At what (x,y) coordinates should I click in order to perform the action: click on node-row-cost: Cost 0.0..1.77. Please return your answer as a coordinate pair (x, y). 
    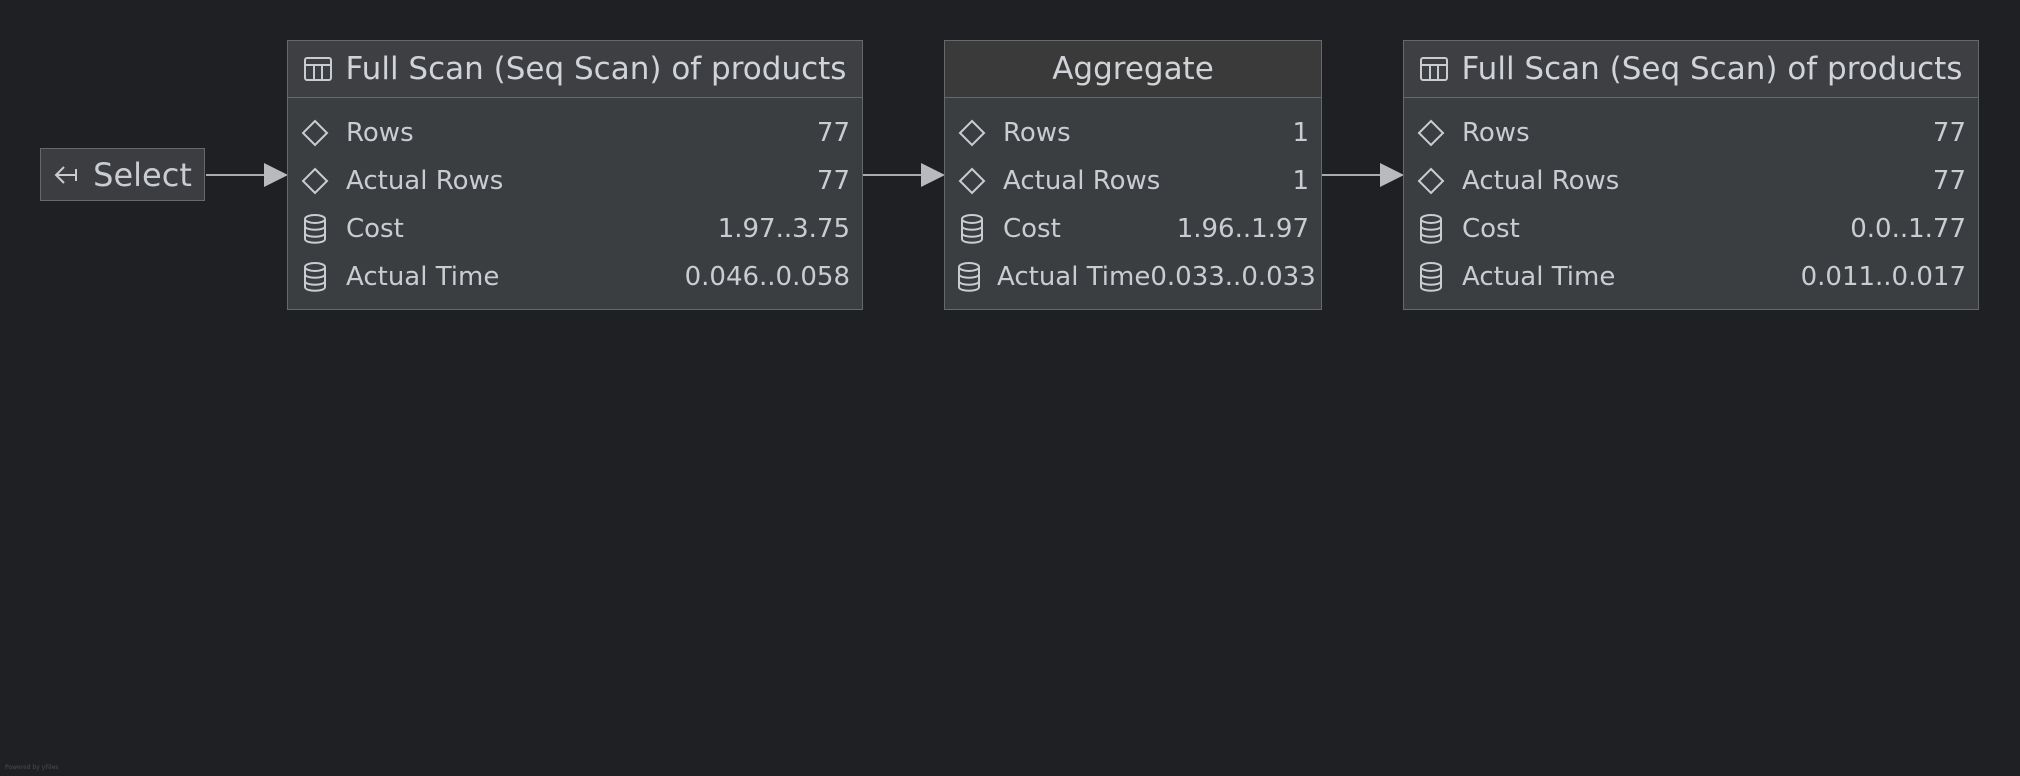
    Looking at the image, I should click on (1691, 229).